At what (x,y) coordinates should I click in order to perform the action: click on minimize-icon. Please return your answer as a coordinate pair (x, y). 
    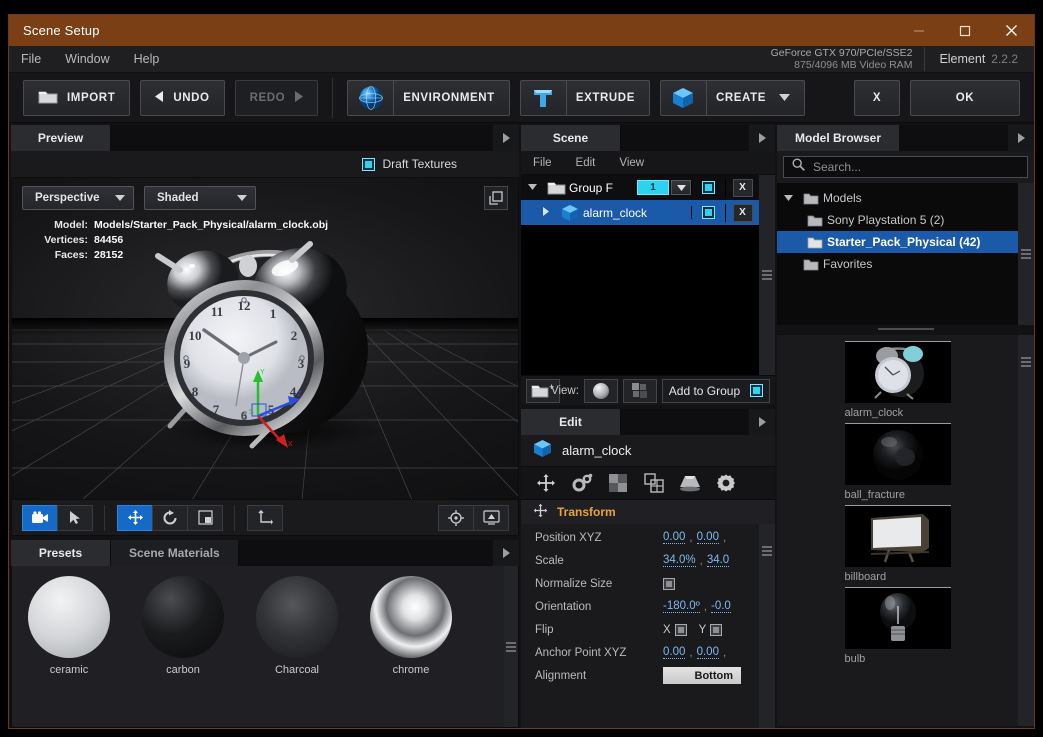
    Looking at the image, I should click on (919, 30).